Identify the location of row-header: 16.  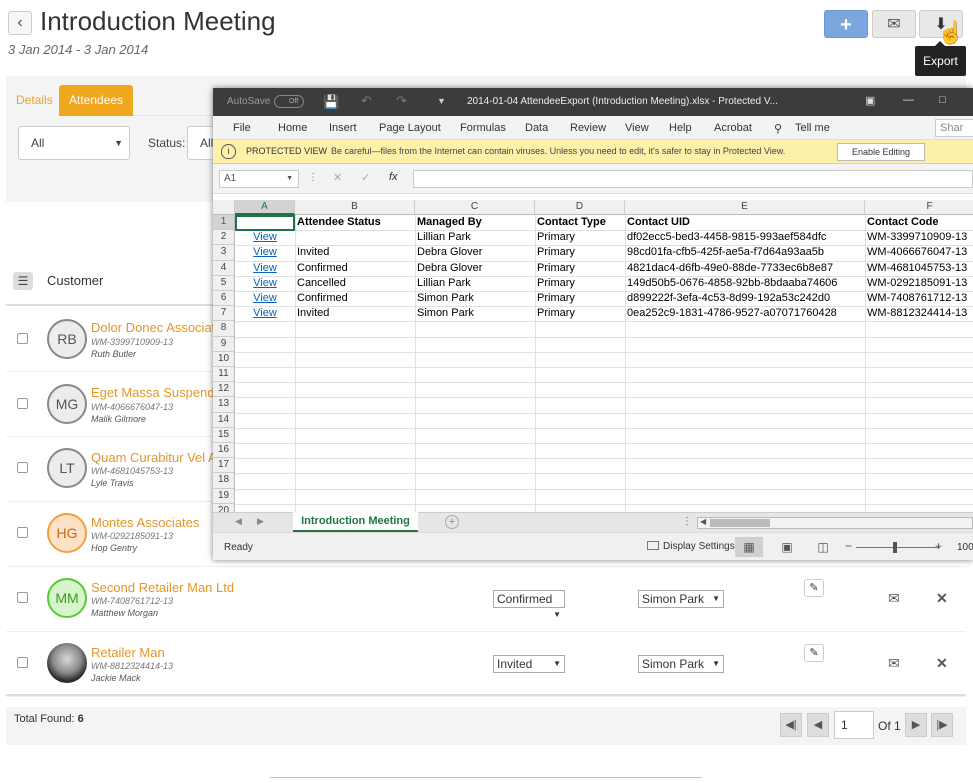
(224, 451).